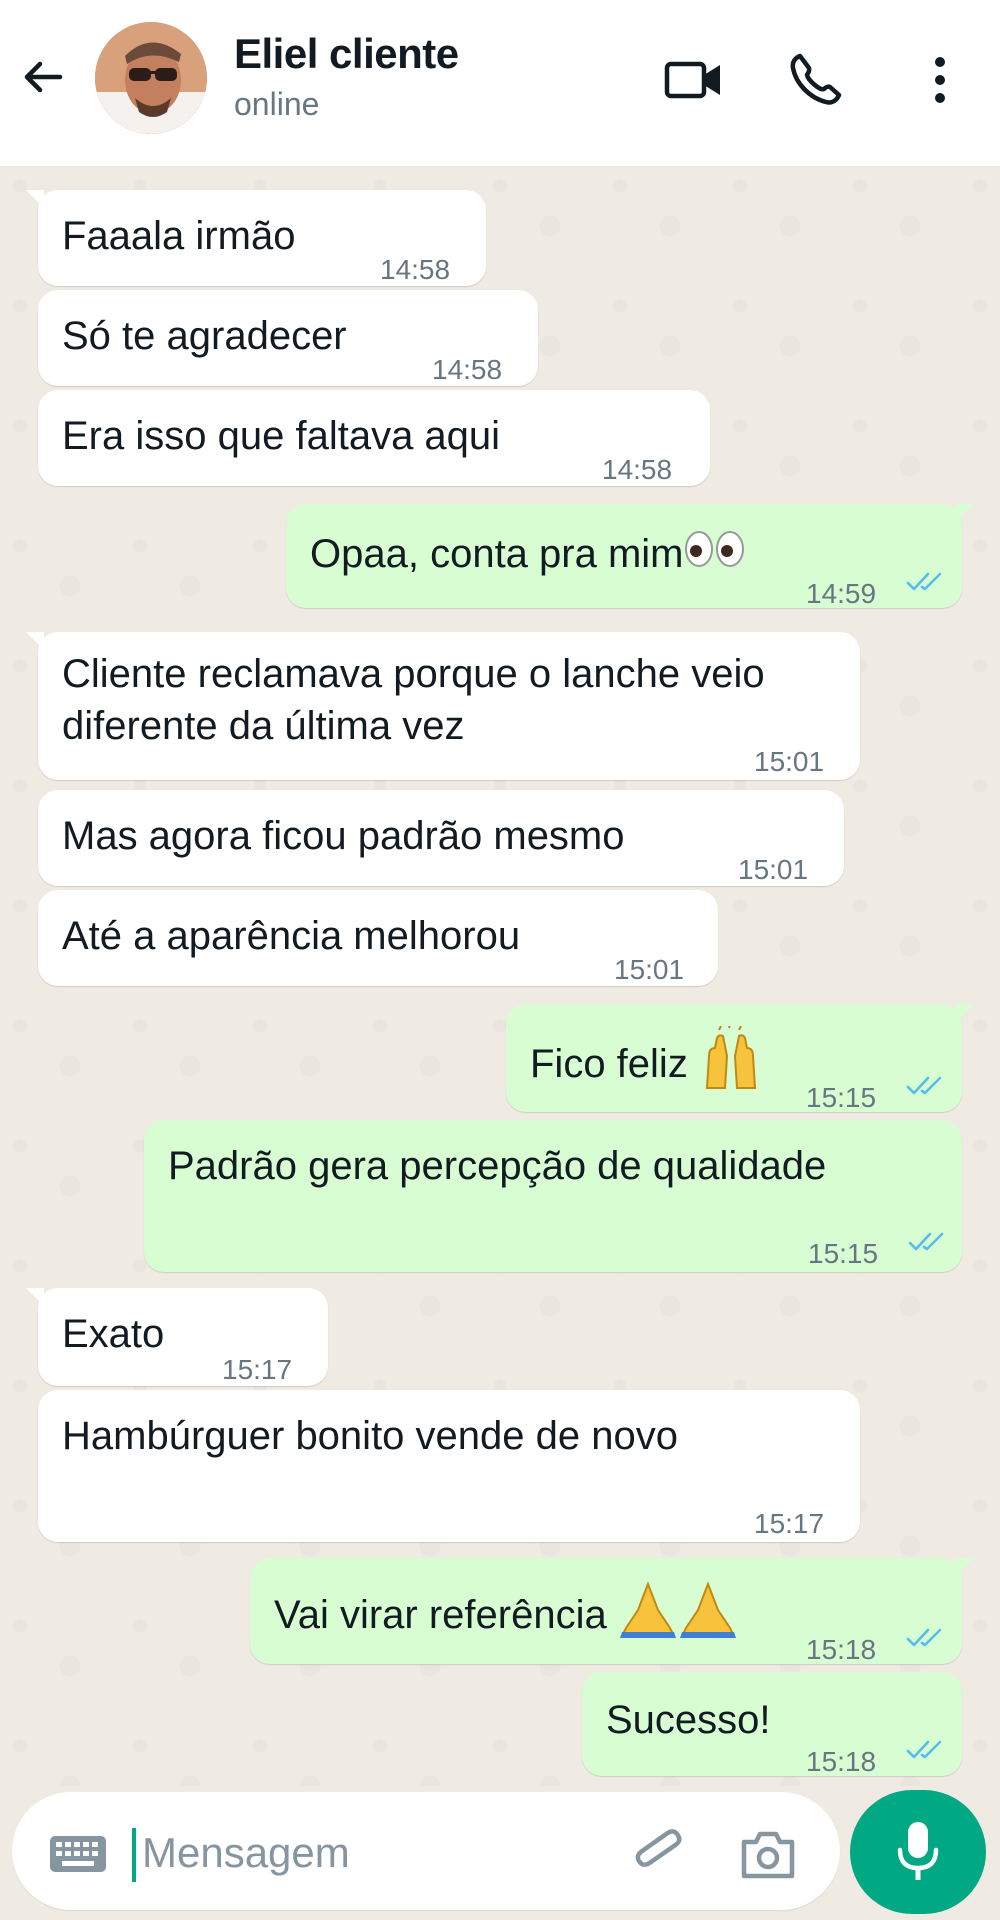  Describe the element at coordinates (343, 836) in the screenshot. I see `message-text: Mas agora ficou padrão mesmo` at that location.